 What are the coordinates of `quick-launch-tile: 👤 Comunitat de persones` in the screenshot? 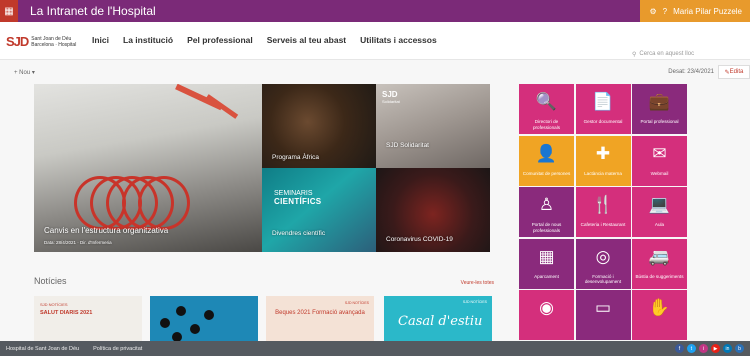 It's located at (546, 160).